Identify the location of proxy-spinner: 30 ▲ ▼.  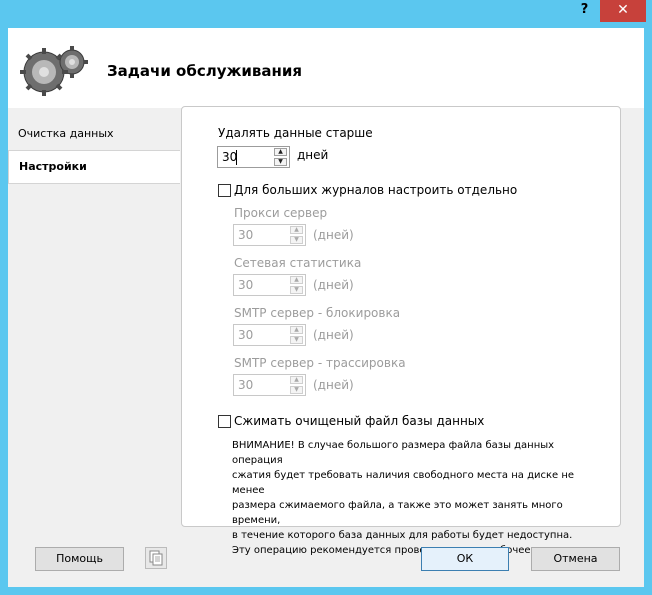
(269, 235).